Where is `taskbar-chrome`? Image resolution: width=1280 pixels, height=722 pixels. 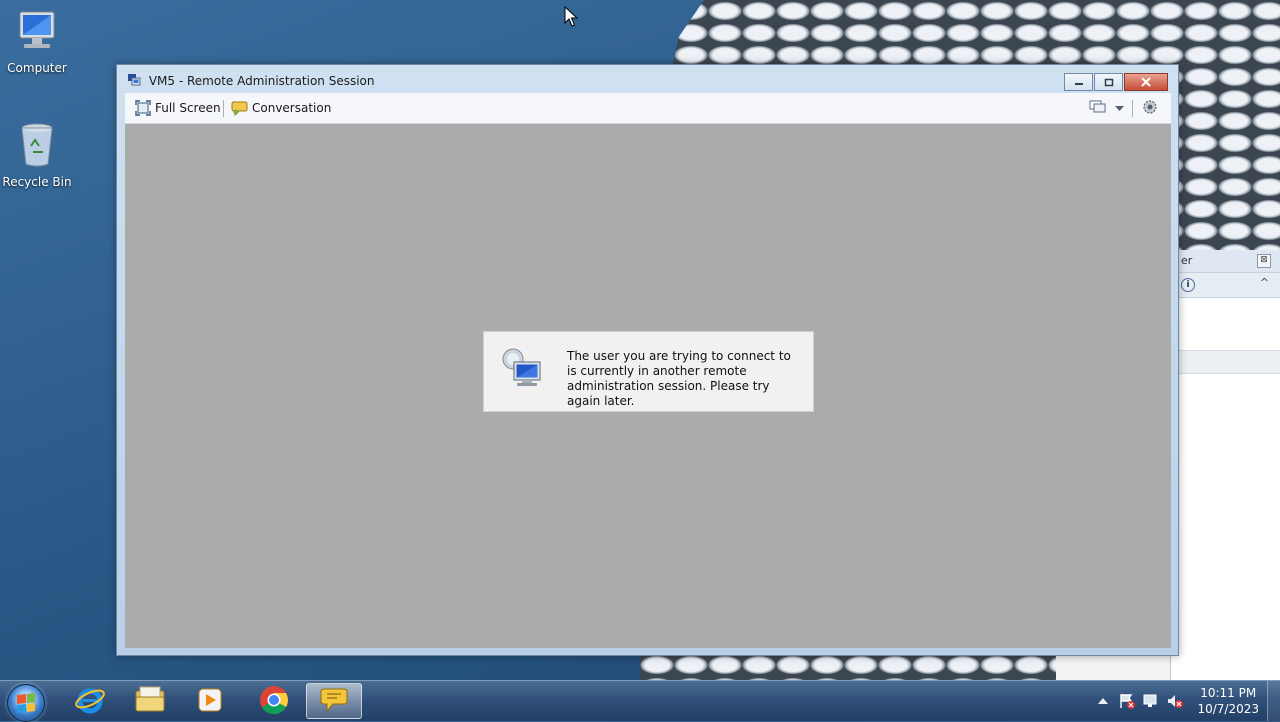 taskbar-chrome is located at coordinates (274, 701).